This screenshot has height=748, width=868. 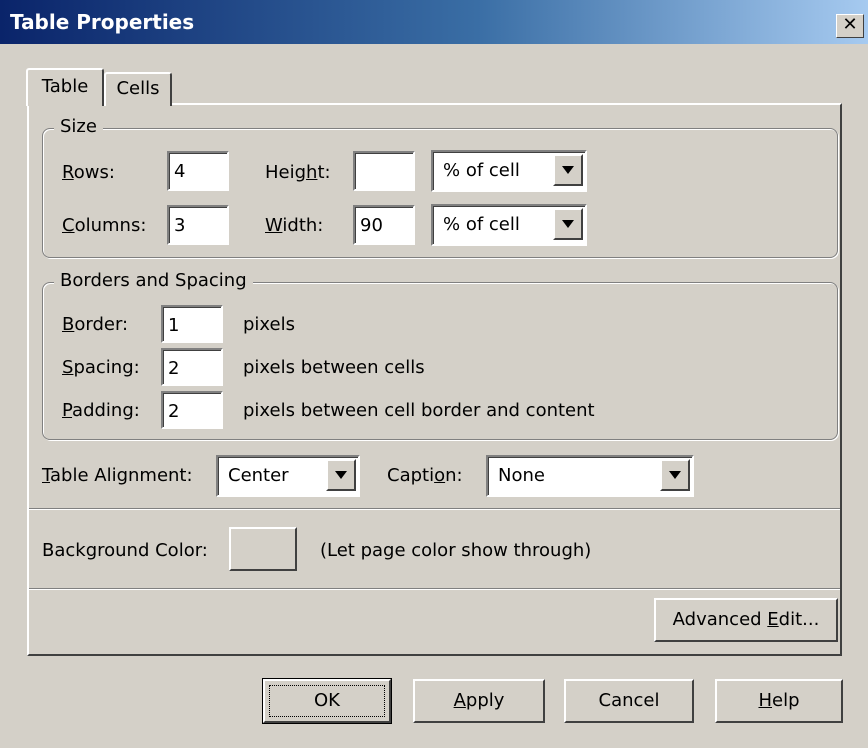 I want to click on padding-input: 2, so click(x=192, y=410).